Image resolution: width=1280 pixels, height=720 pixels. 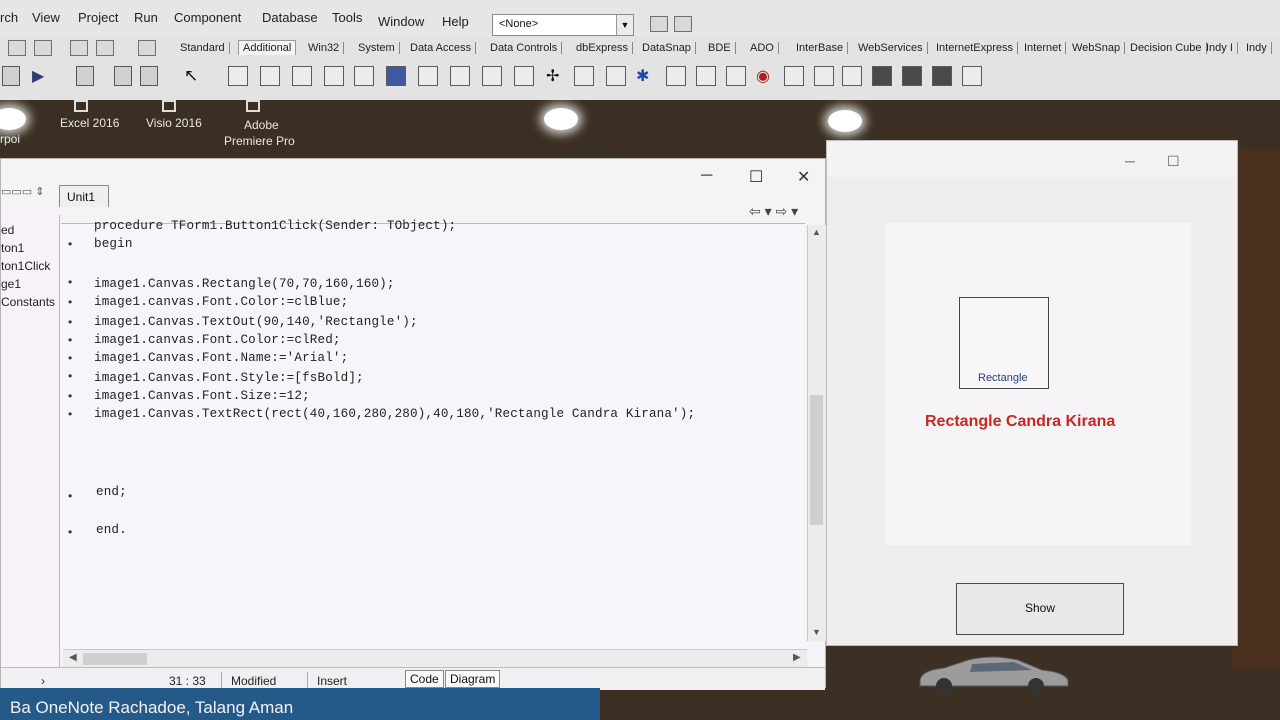 What do you see at coordinates (9, 17) in the screenshot?
I see `menu-search: rch` at bounding box center [9, 17].